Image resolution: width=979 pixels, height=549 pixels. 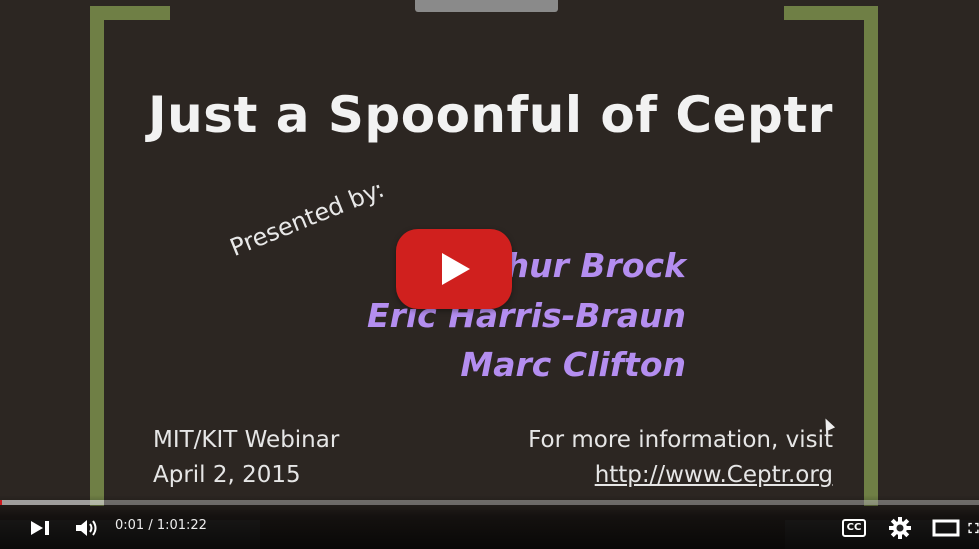 I want to click on time-display: 0:01 / 1:01:22, so click(x=161, y=525).